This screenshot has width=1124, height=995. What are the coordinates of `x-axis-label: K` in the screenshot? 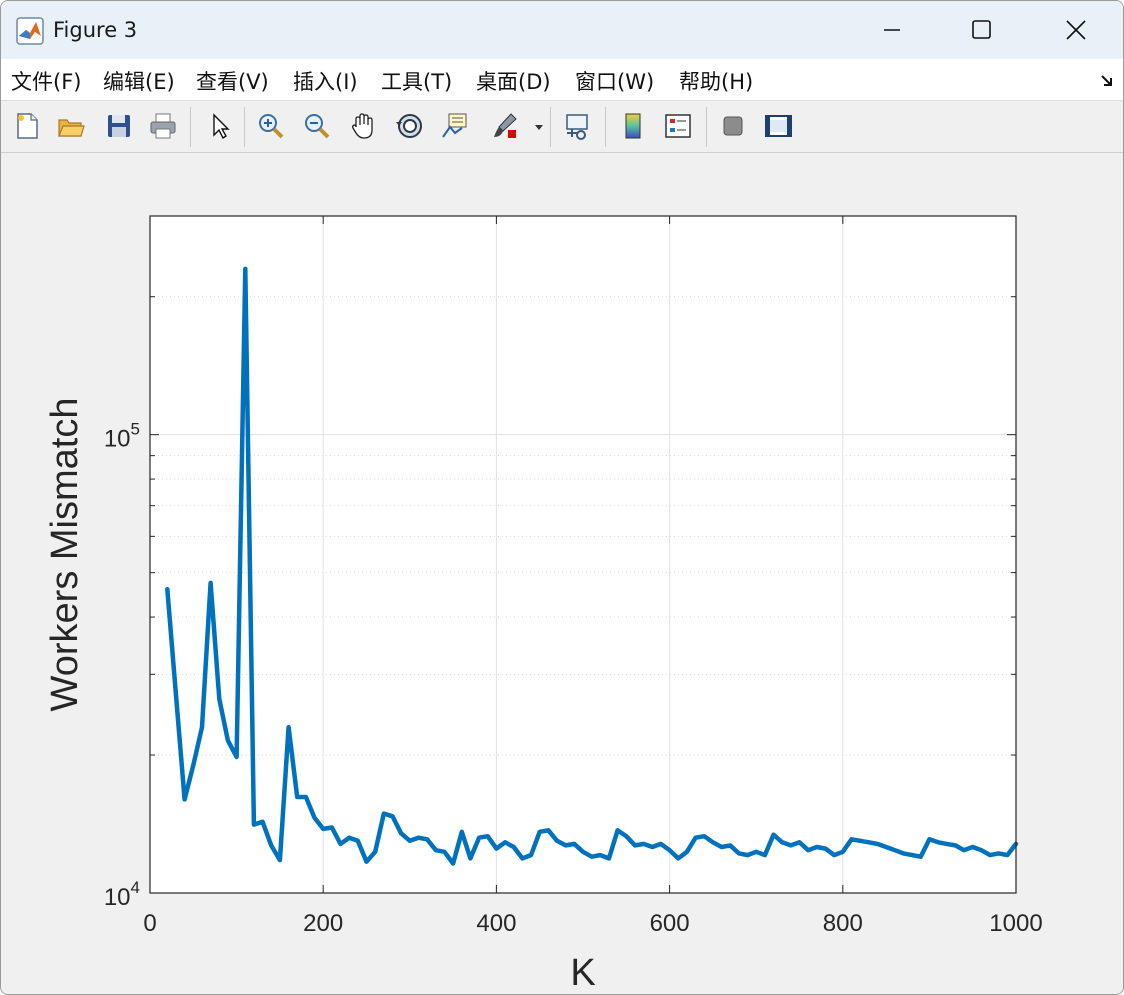 It's located at (582, 973).